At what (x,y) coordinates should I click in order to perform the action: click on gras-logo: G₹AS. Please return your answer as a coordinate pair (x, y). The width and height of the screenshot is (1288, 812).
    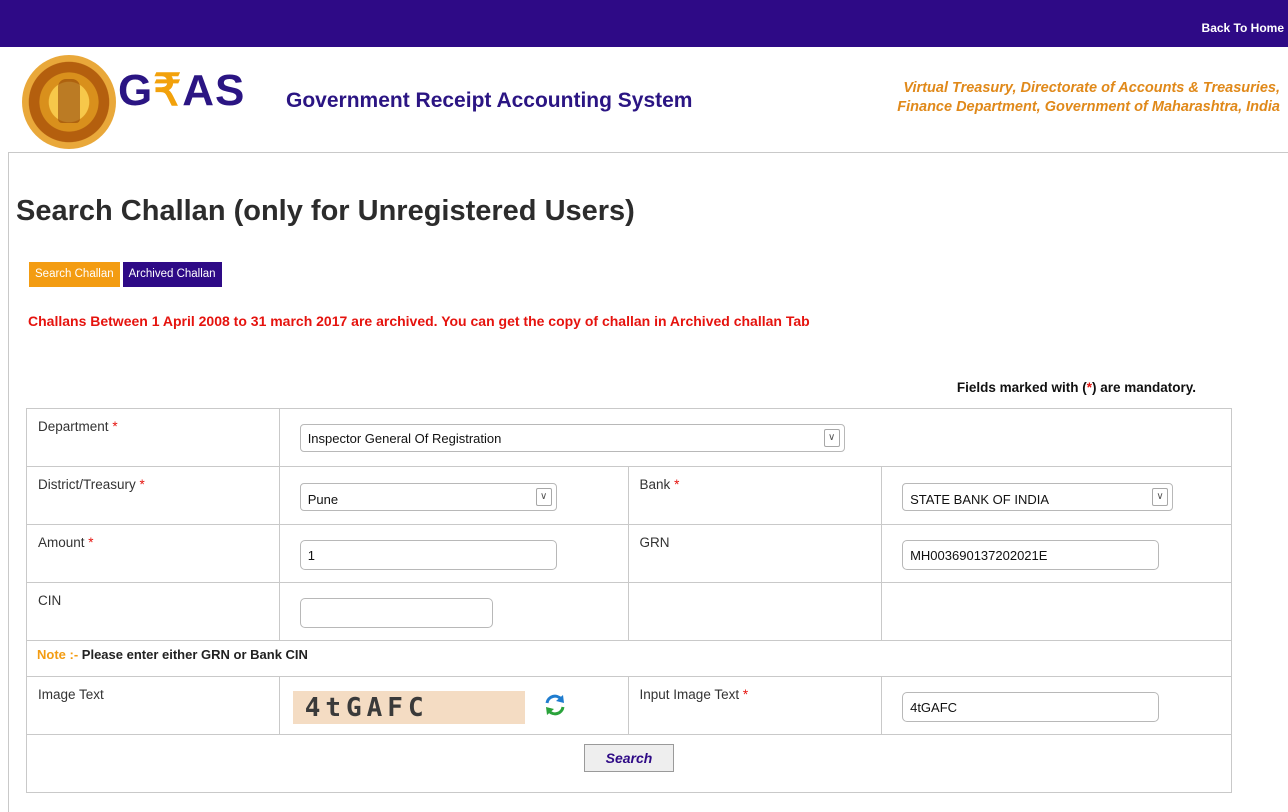
    Looking at the image, I should click on (181, 91).